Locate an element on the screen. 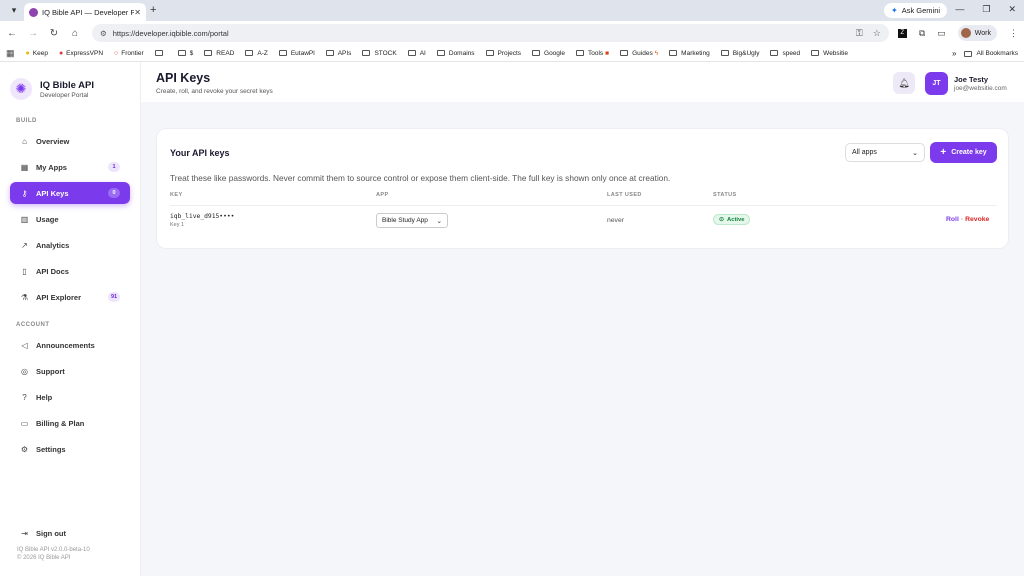  minimize-icon: — is located at coordinates (959, 9).